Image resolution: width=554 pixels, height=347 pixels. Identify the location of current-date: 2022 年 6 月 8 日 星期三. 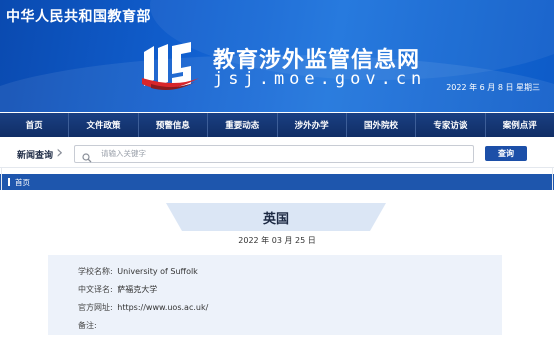
(493, 87).